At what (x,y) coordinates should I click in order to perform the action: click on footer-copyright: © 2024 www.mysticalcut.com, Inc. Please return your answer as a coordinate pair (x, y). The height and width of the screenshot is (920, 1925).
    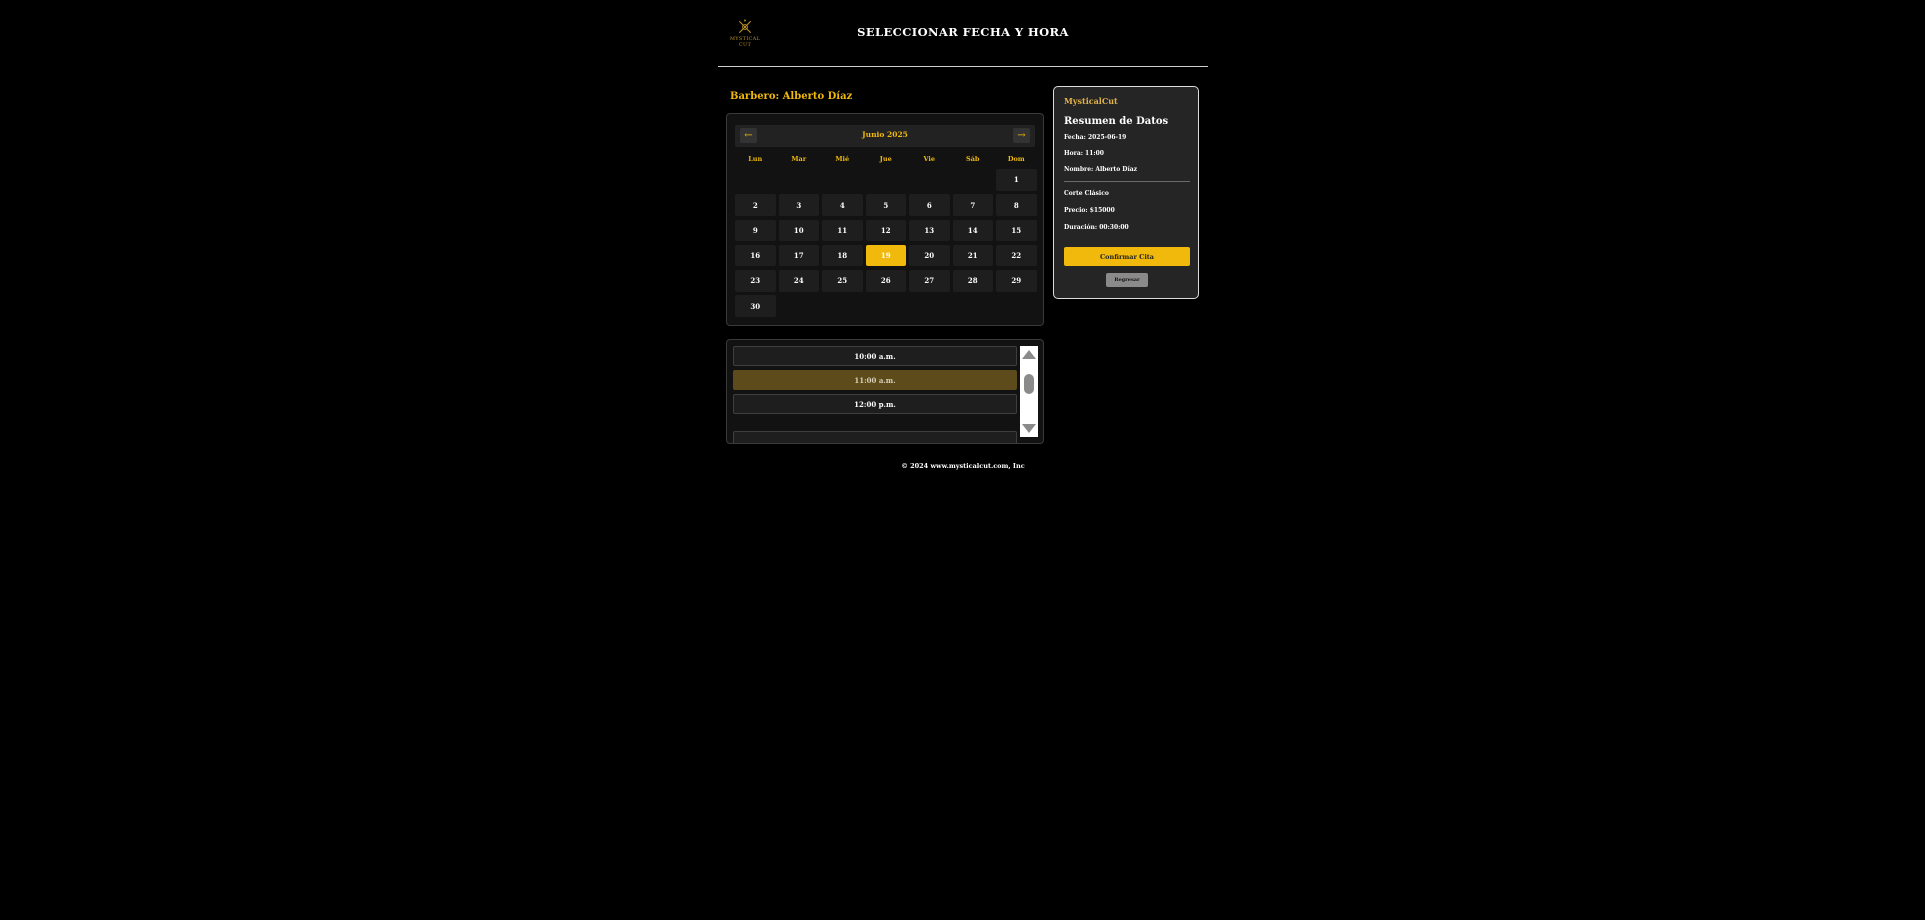
    Looking at the image, I should click on (963, 466).